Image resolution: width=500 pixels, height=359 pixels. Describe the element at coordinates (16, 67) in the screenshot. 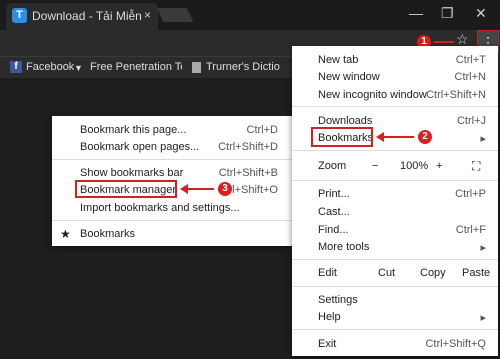

I see `facebook-icon: f` at that location.